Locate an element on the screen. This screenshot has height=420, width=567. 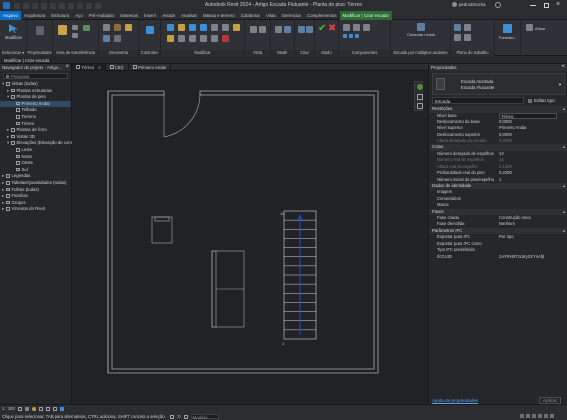
run-icon is located at coordinates (346, 27).